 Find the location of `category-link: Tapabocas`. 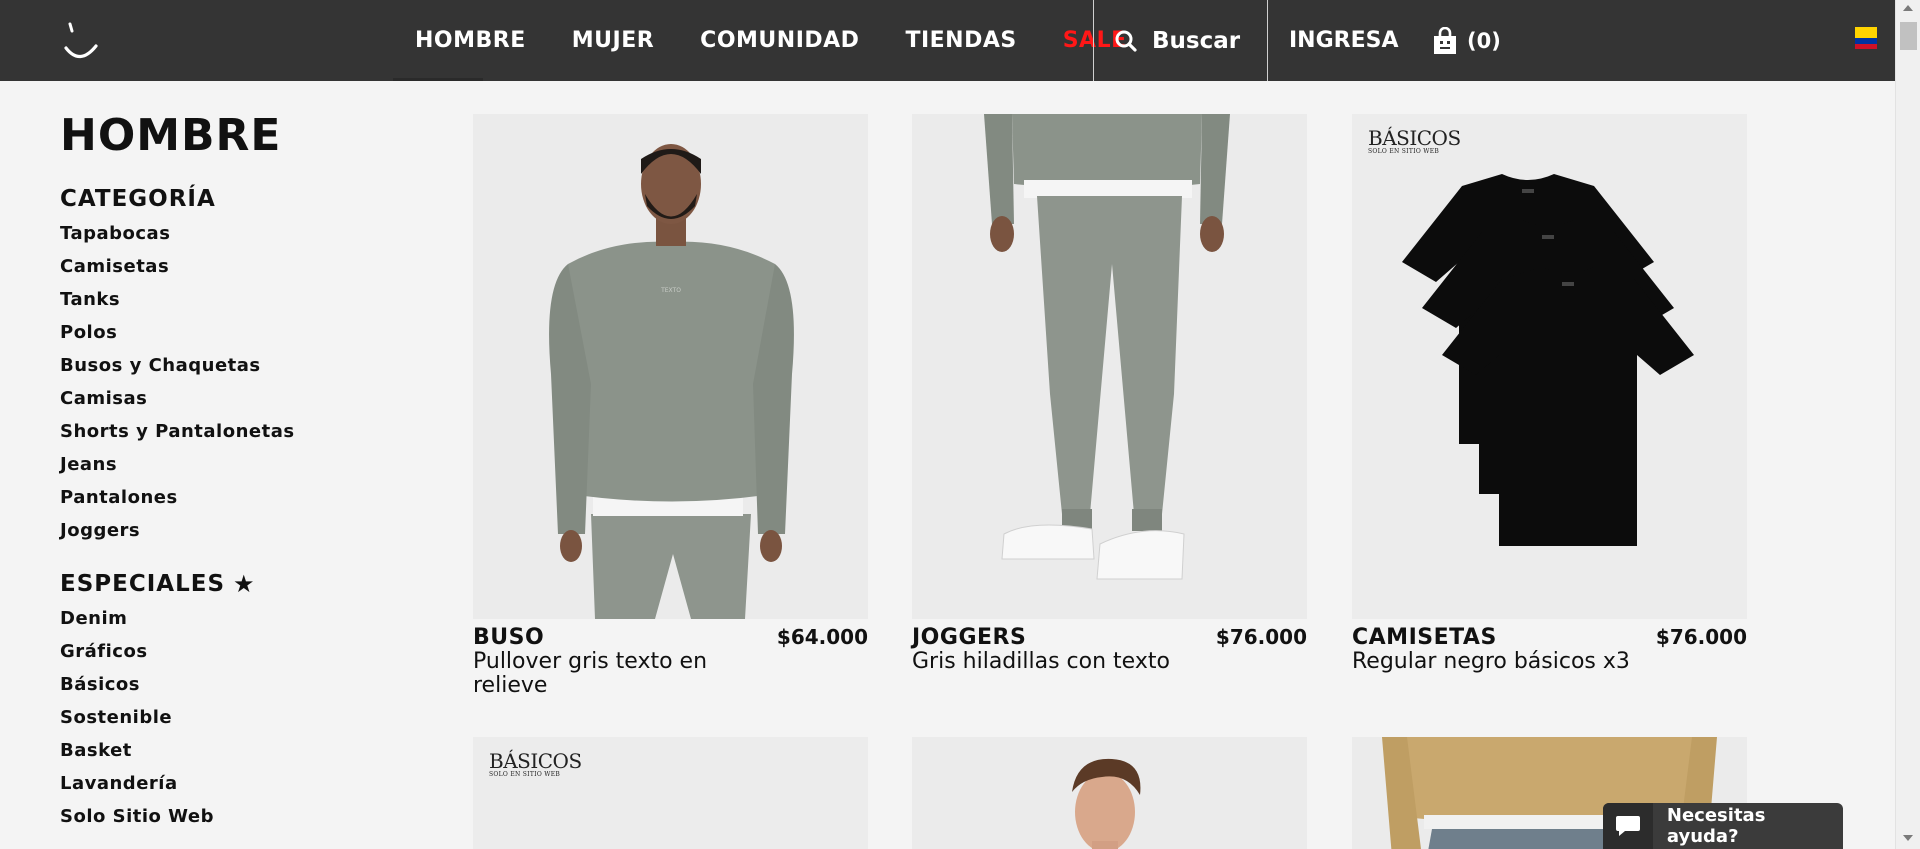

category-link: Tapabocas is located at coordinates (115, 233).